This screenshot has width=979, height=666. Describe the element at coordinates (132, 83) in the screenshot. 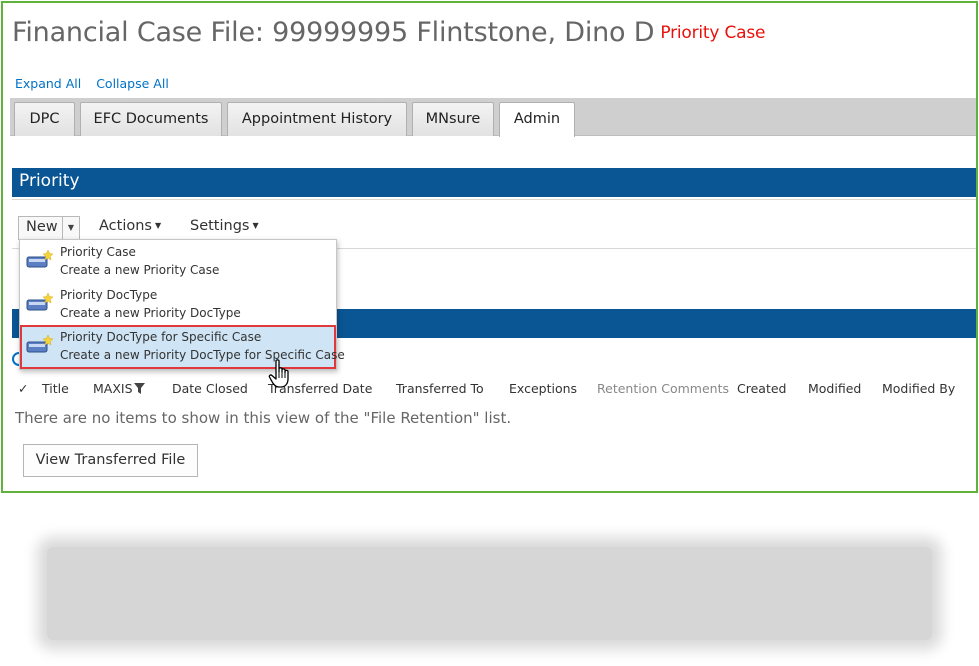

I see `collapse-all-link: Collapse All` at that location.